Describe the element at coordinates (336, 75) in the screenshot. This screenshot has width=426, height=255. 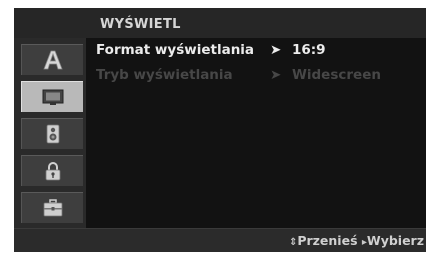
I see `setting-value: Widescreen` at that location.